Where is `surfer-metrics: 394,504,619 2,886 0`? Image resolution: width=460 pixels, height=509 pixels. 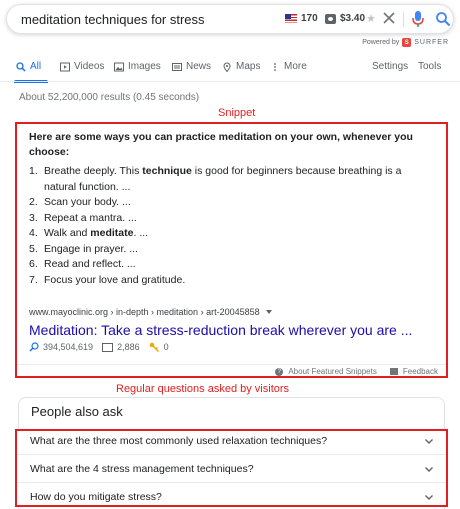
surfer-metrics: 394,504,619 2,886 0 is located at coordinates (99, 347).